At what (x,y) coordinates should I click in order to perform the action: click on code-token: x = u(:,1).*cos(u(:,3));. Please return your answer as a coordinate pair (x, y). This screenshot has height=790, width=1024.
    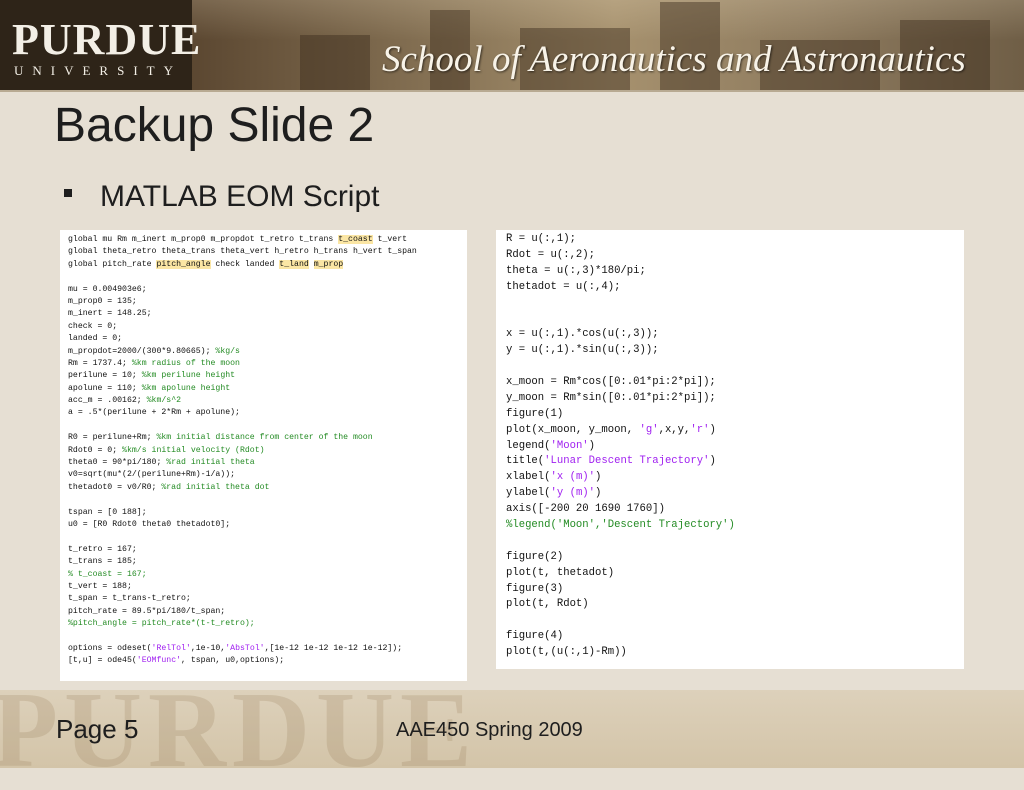
    Looking at the image, I should click on (582, 334).